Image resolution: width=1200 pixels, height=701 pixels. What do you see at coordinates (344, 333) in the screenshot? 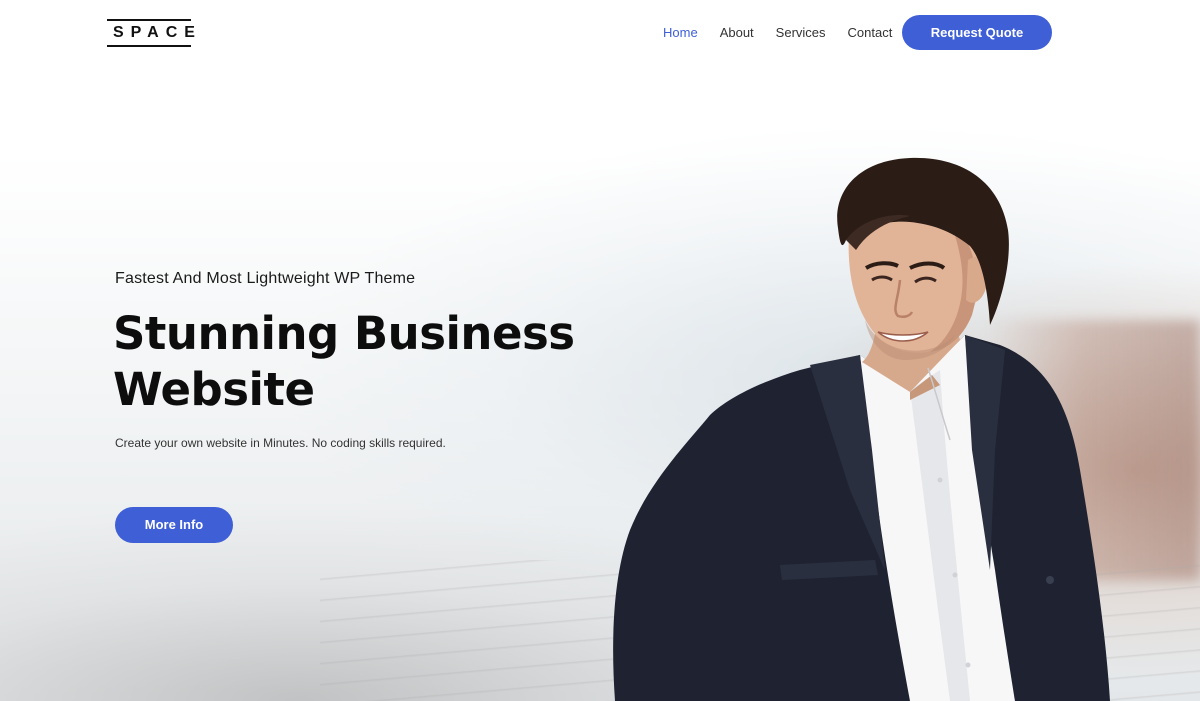
I see `hero-headline-line-1: Stunning Business` at bounding box center [344, 333].